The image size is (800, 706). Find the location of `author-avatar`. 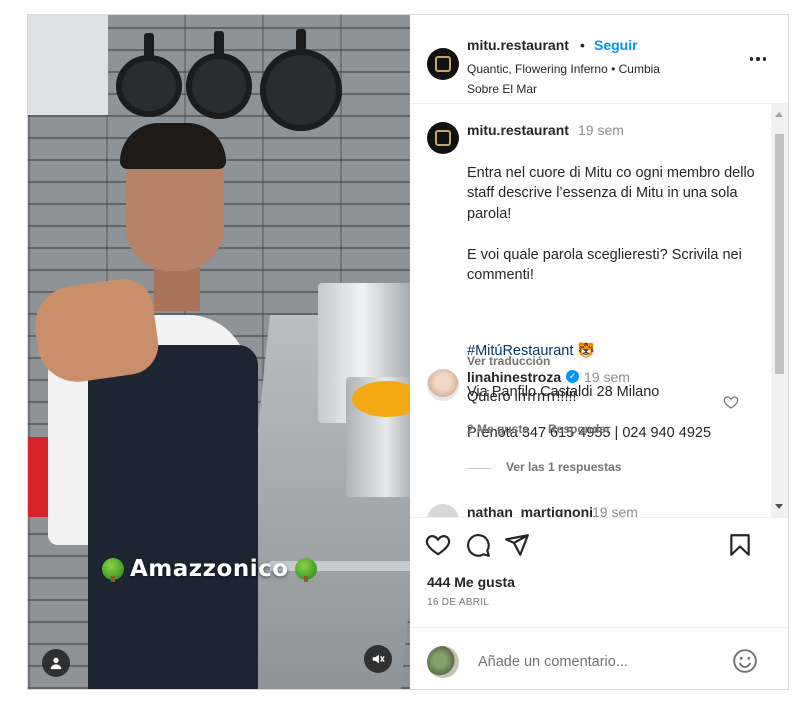

author-avatar is located at coordinates (443, 64).